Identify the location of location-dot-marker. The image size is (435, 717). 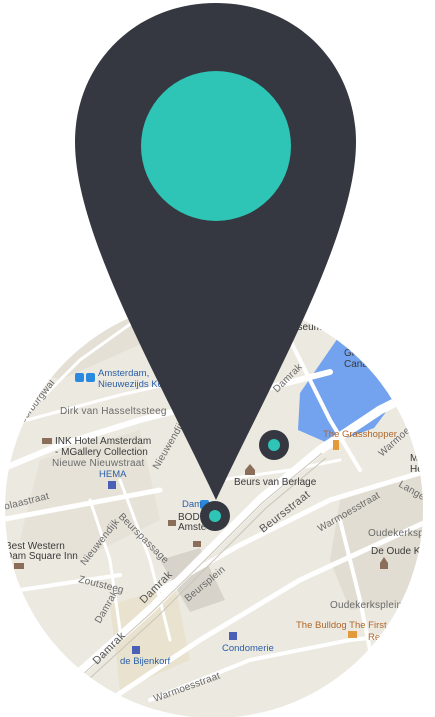
(274, 445).